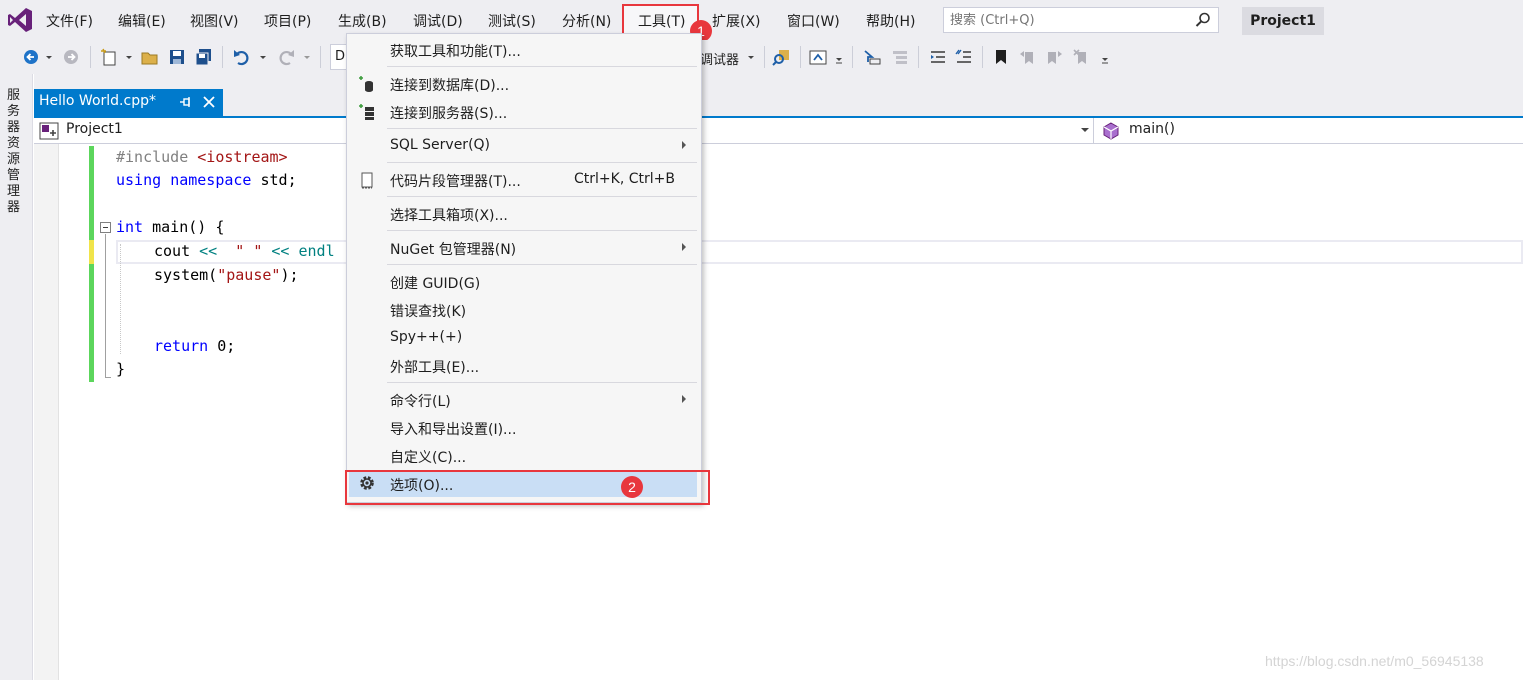 Image resolution: width=1523 pixels, height=680 pixels. Describe the element at coordinates (524, 400) in the screenshot. I see `menu-item-command-line: 命令行(L)` at that location.